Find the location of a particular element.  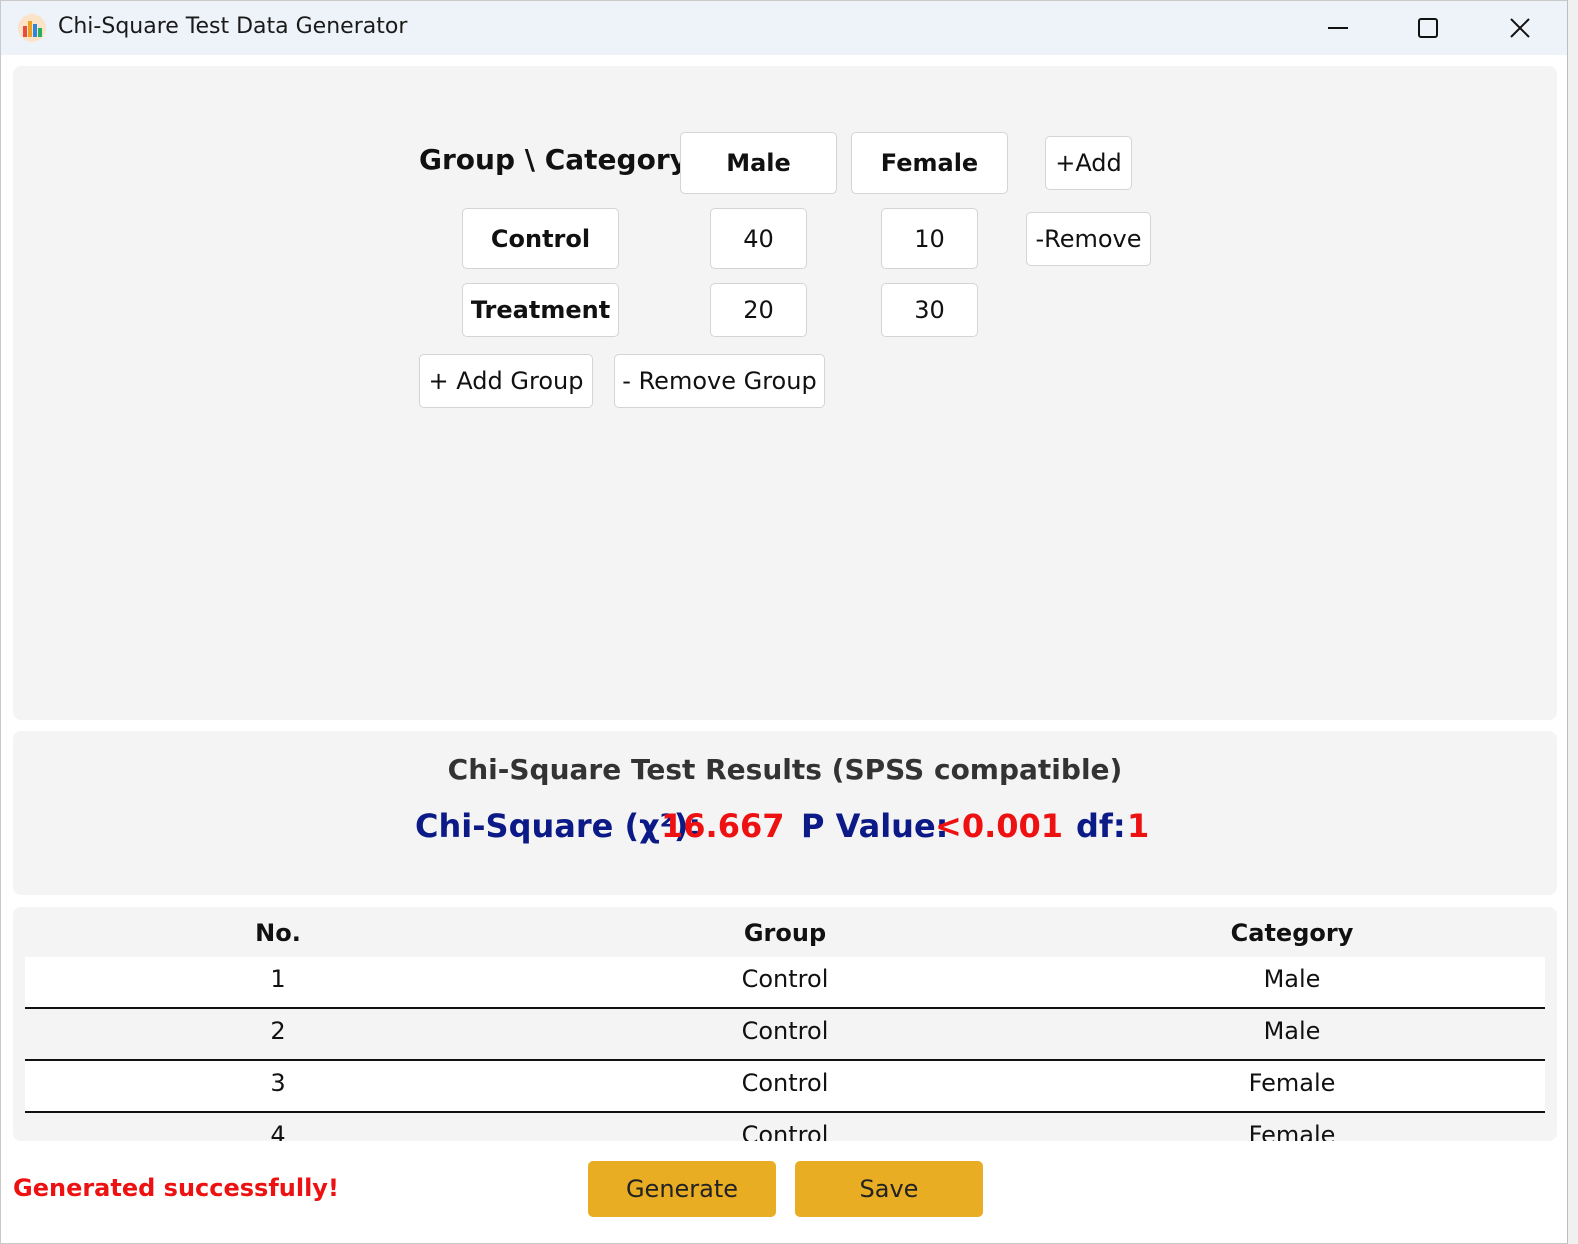

row-number: 1 is located at coordinates (278, 979).